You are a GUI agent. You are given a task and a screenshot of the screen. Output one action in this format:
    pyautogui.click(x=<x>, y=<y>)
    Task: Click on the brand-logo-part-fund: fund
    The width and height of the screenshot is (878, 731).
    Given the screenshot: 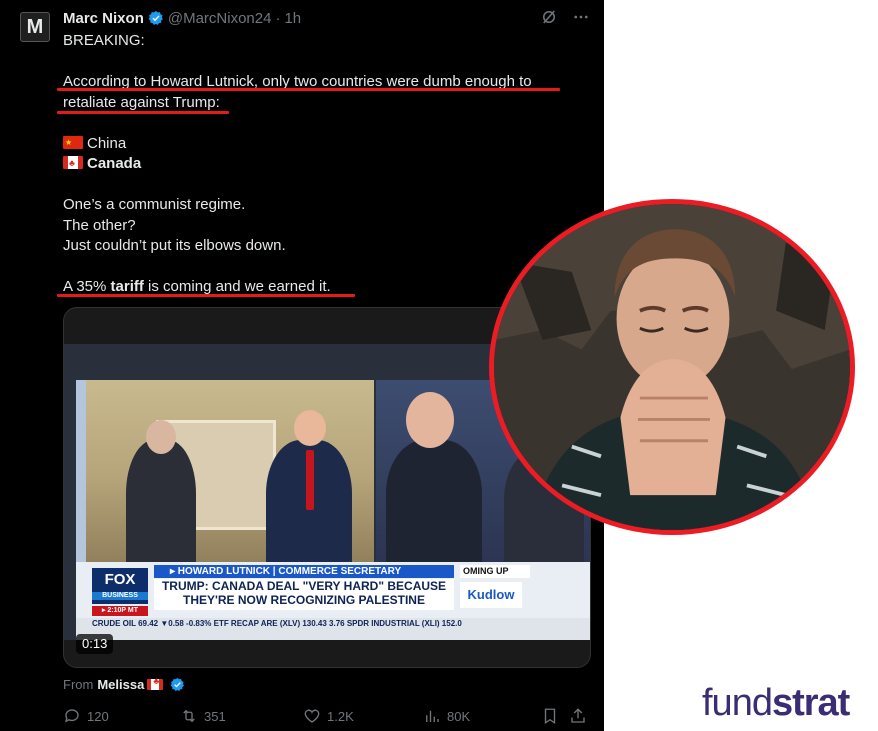 What is the action you would take?
    pyautogui.click(x=737, y=703)
    